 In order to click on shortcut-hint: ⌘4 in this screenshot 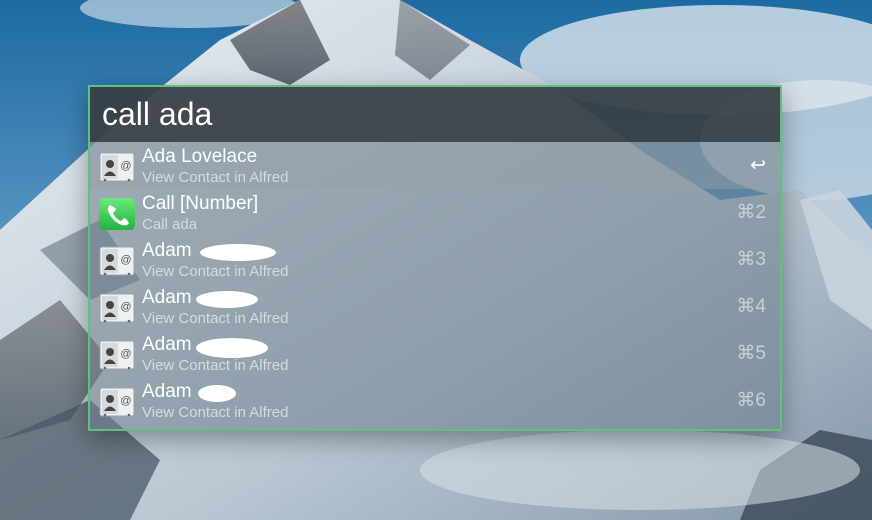, I will do `click(751, 306)`.